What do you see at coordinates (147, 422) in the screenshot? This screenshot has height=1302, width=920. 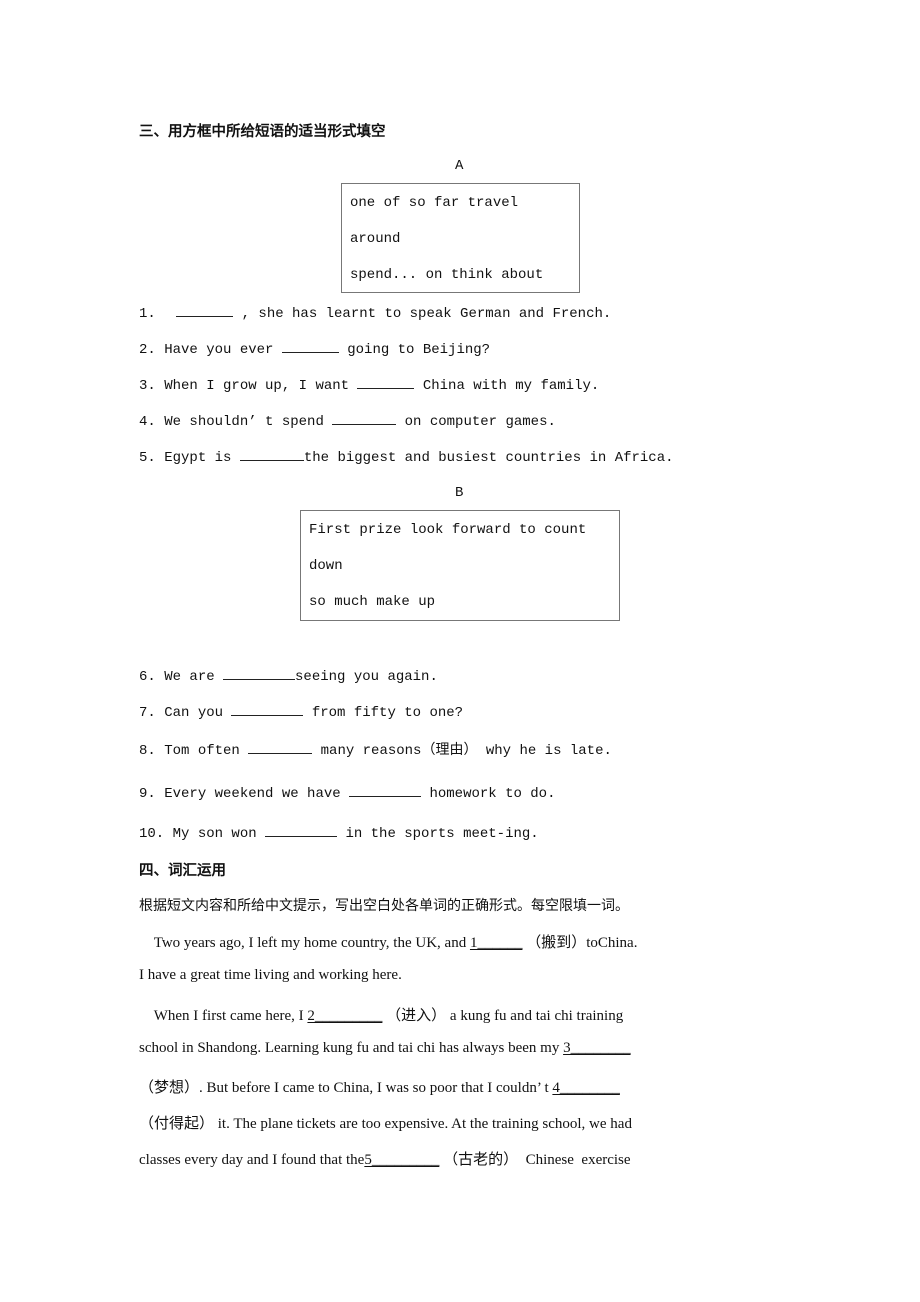 I see `question-number: 4.` at bounding box center [147, 422].